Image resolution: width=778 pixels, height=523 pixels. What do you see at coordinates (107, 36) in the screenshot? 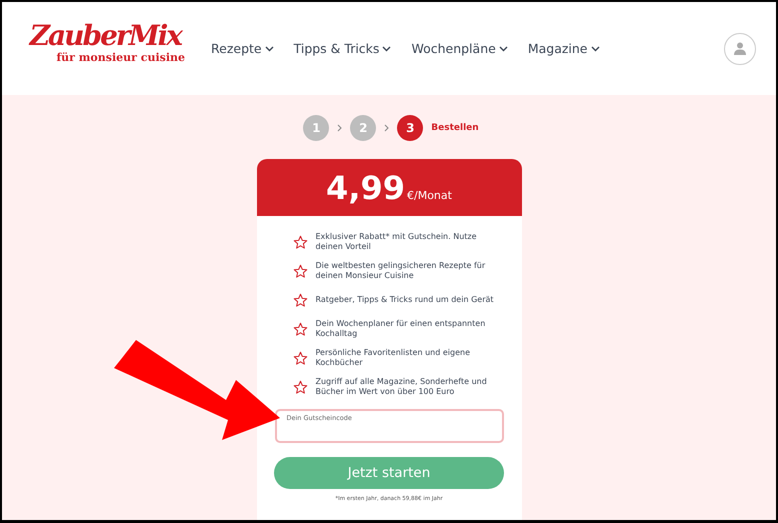
I see `logo-name: ZauberMix` at bounding box center [107, 36].